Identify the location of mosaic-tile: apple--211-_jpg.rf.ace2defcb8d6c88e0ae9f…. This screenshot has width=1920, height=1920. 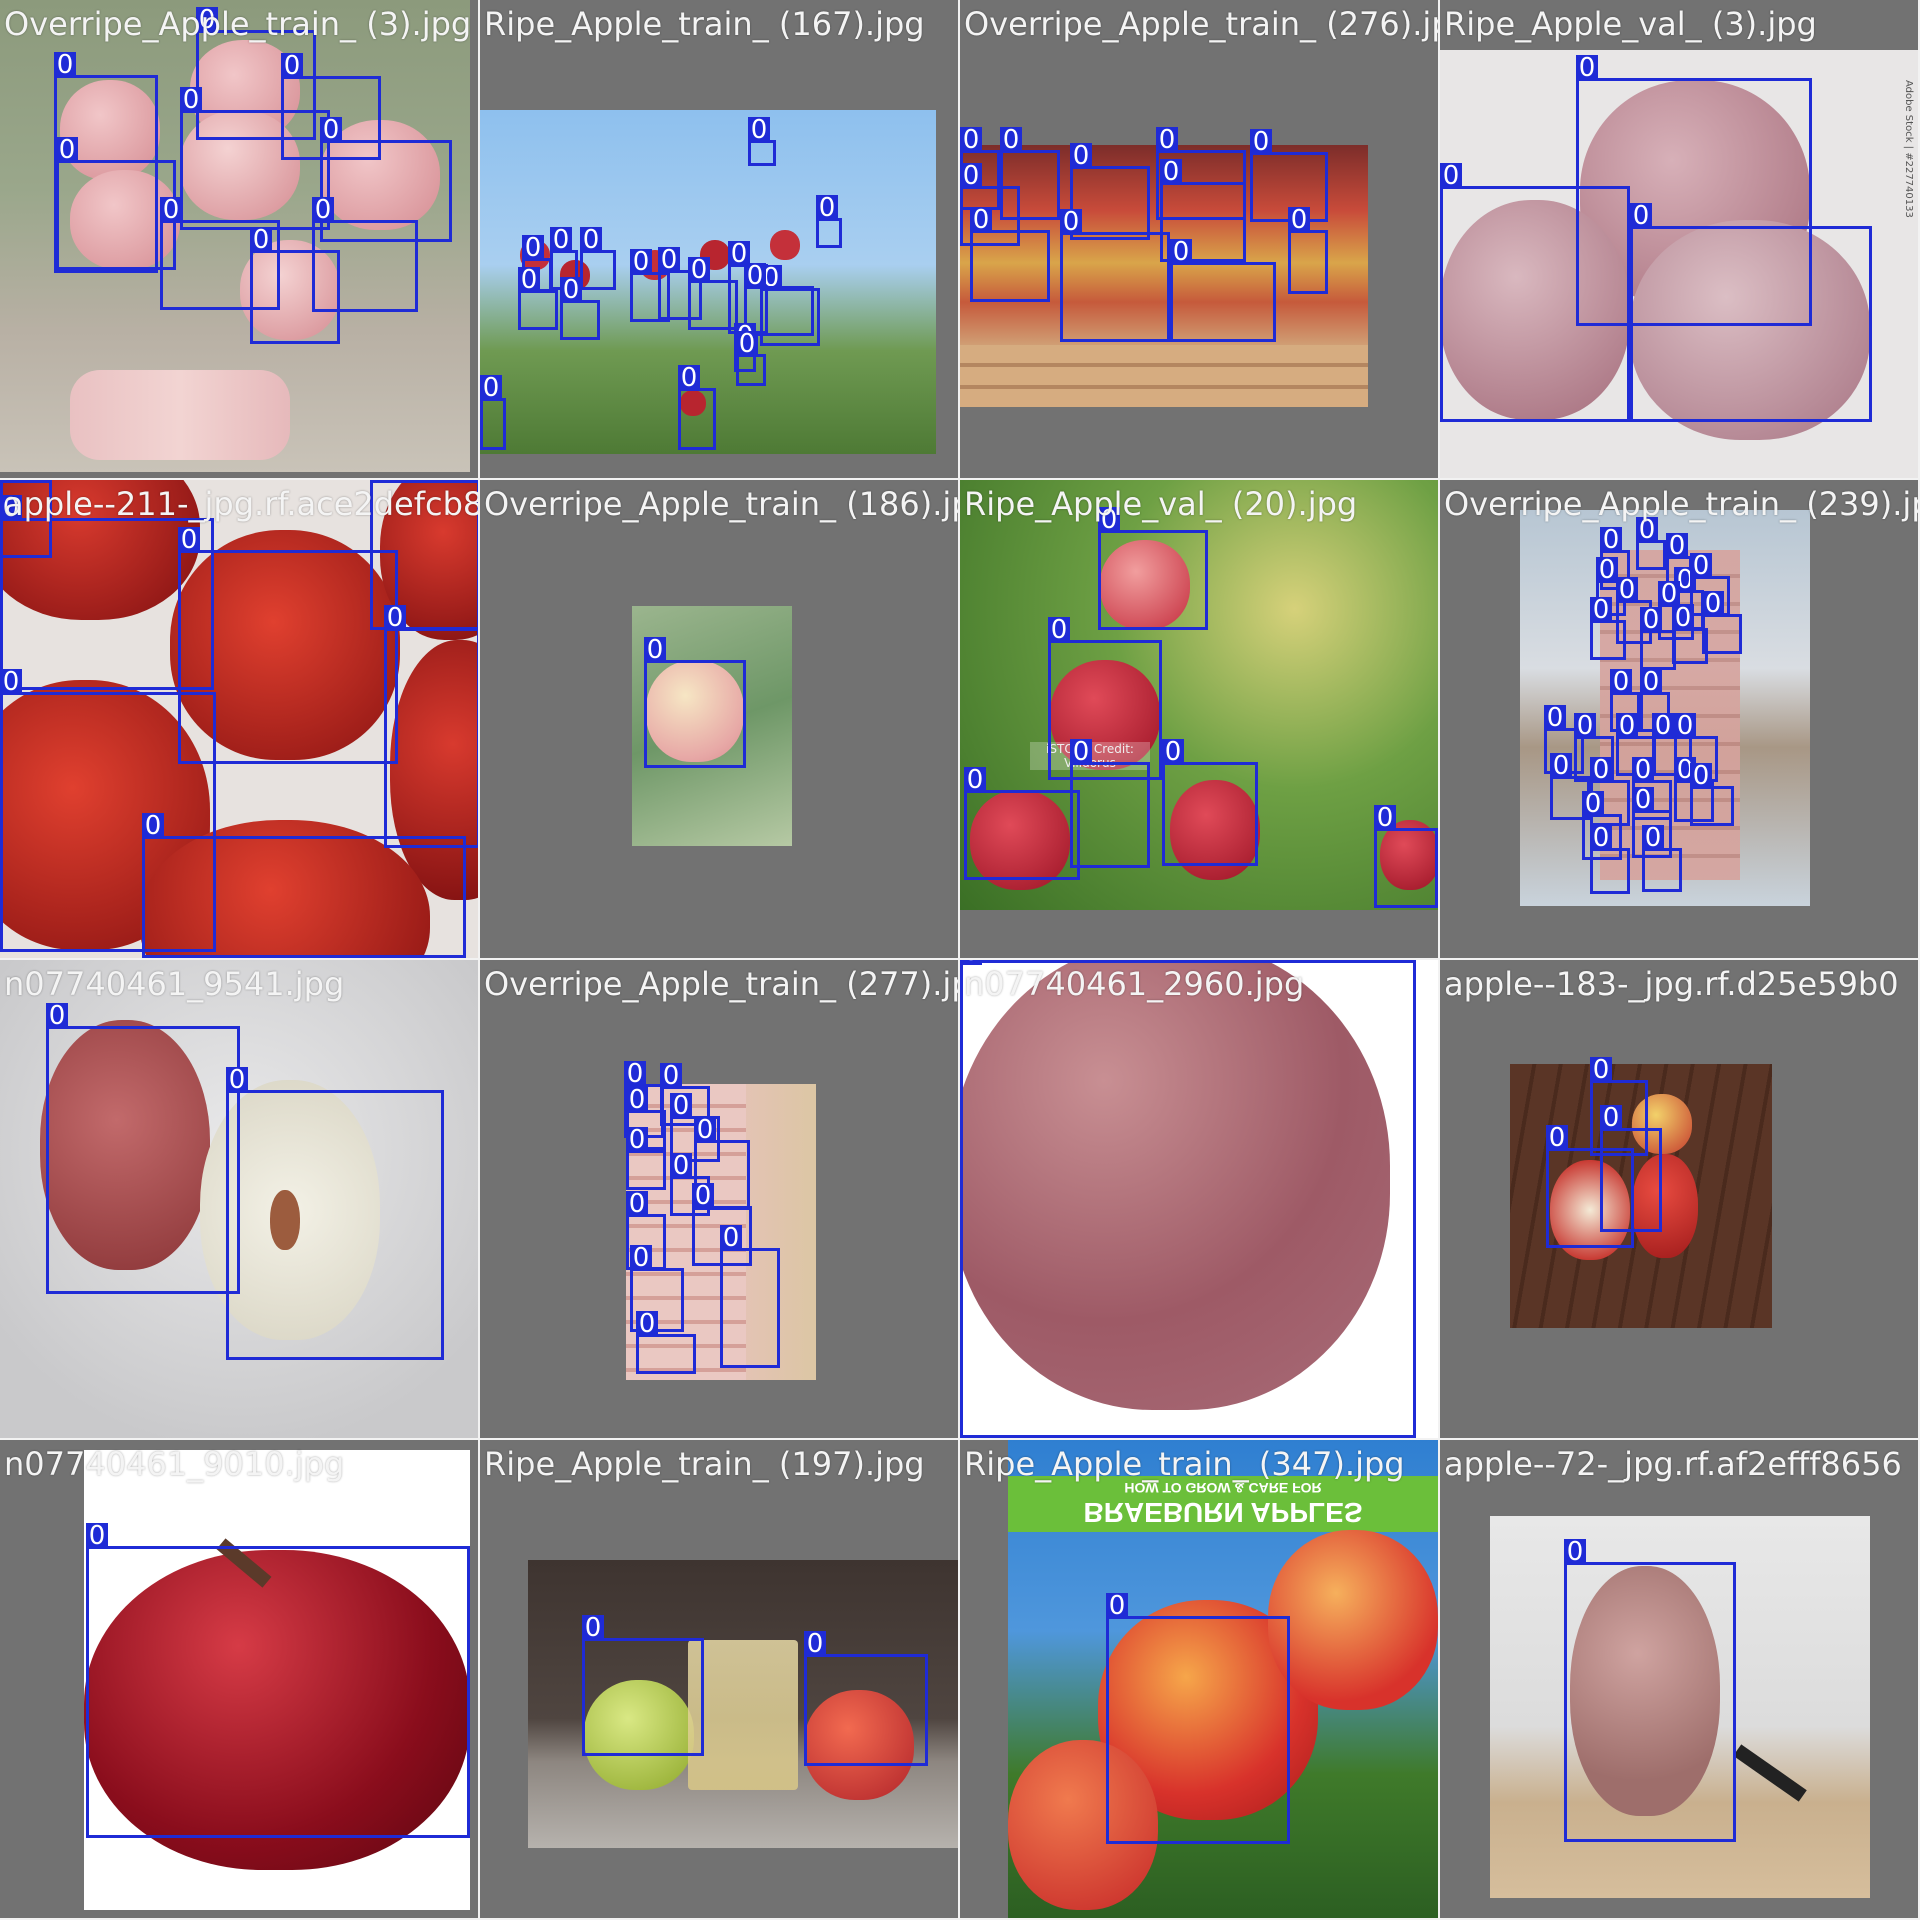
(240, 720).